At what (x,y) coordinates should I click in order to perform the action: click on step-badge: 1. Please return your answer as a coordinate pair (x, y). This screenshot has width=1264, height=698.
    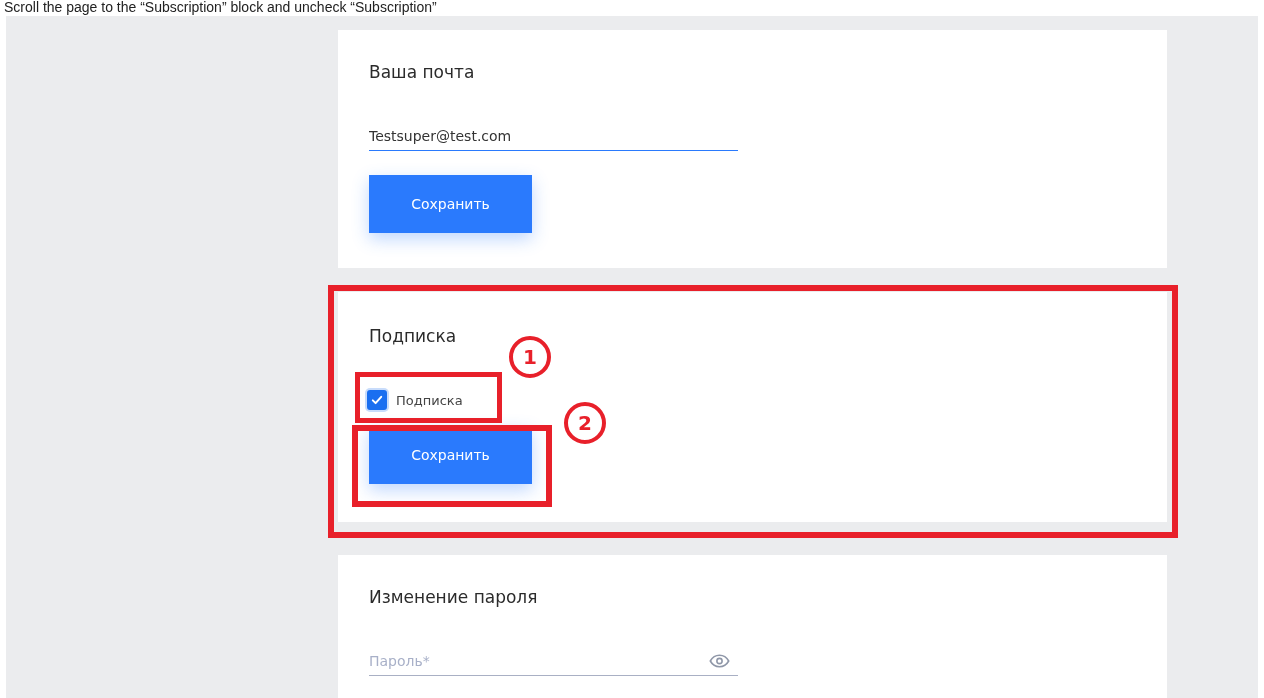
    Looking at the image, I should click on (530, 357).